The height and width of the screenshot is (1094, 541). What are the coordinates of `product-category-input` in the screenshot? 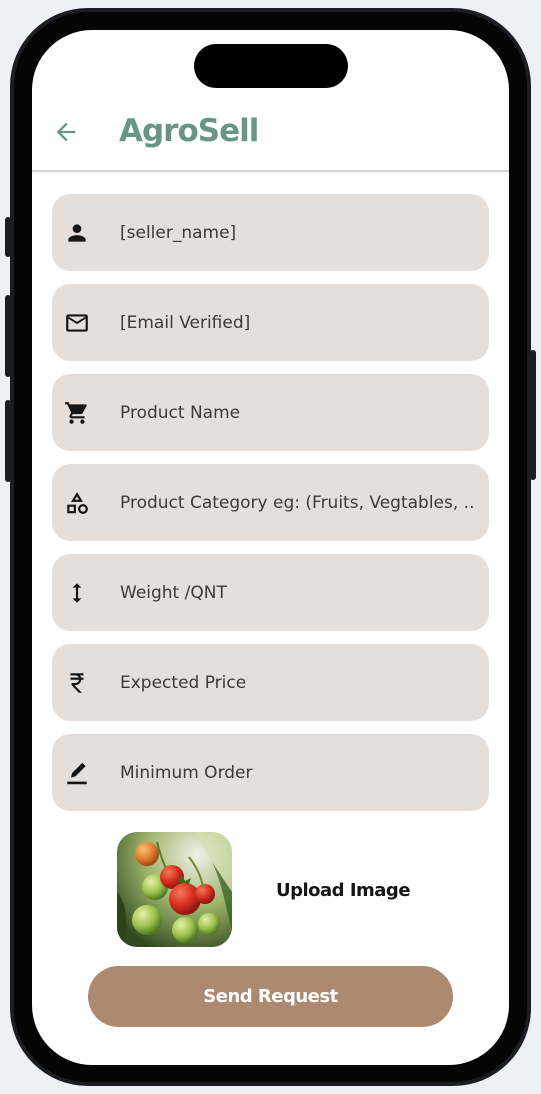 It's located at (297, 502).